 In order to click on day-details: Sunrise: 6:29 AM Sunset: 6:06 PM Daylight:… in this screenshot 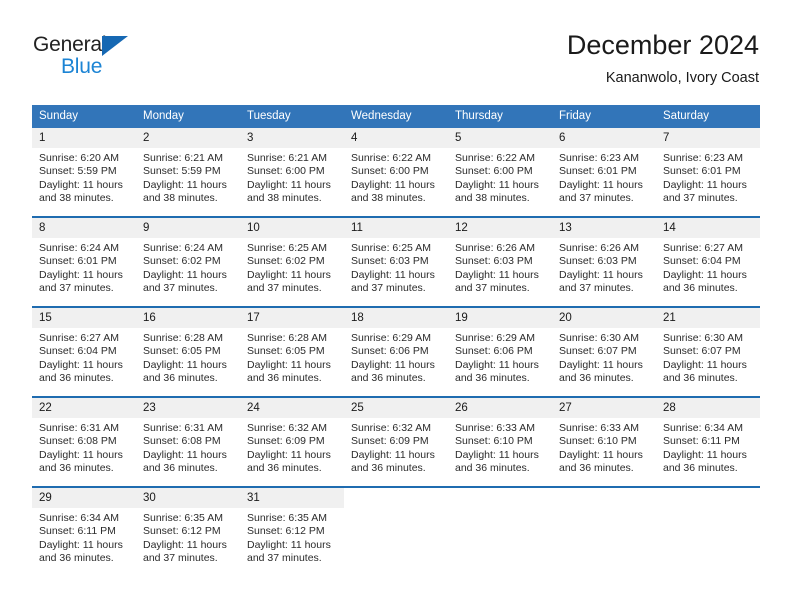, I will do `click(500, 357)`.